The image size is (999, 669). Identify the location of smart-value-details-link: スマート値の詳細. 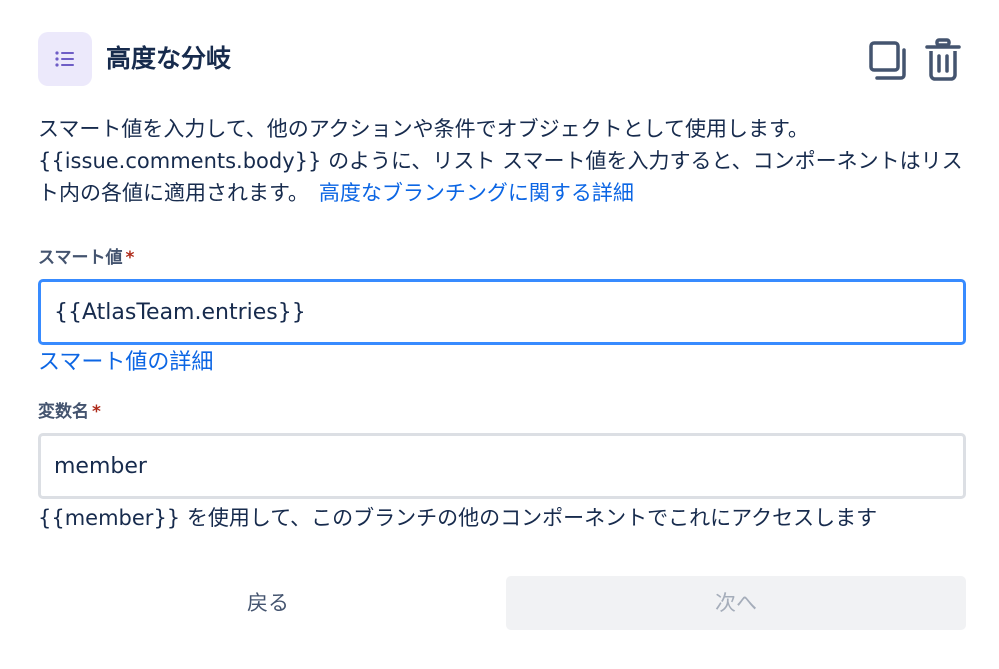
(125, 363).